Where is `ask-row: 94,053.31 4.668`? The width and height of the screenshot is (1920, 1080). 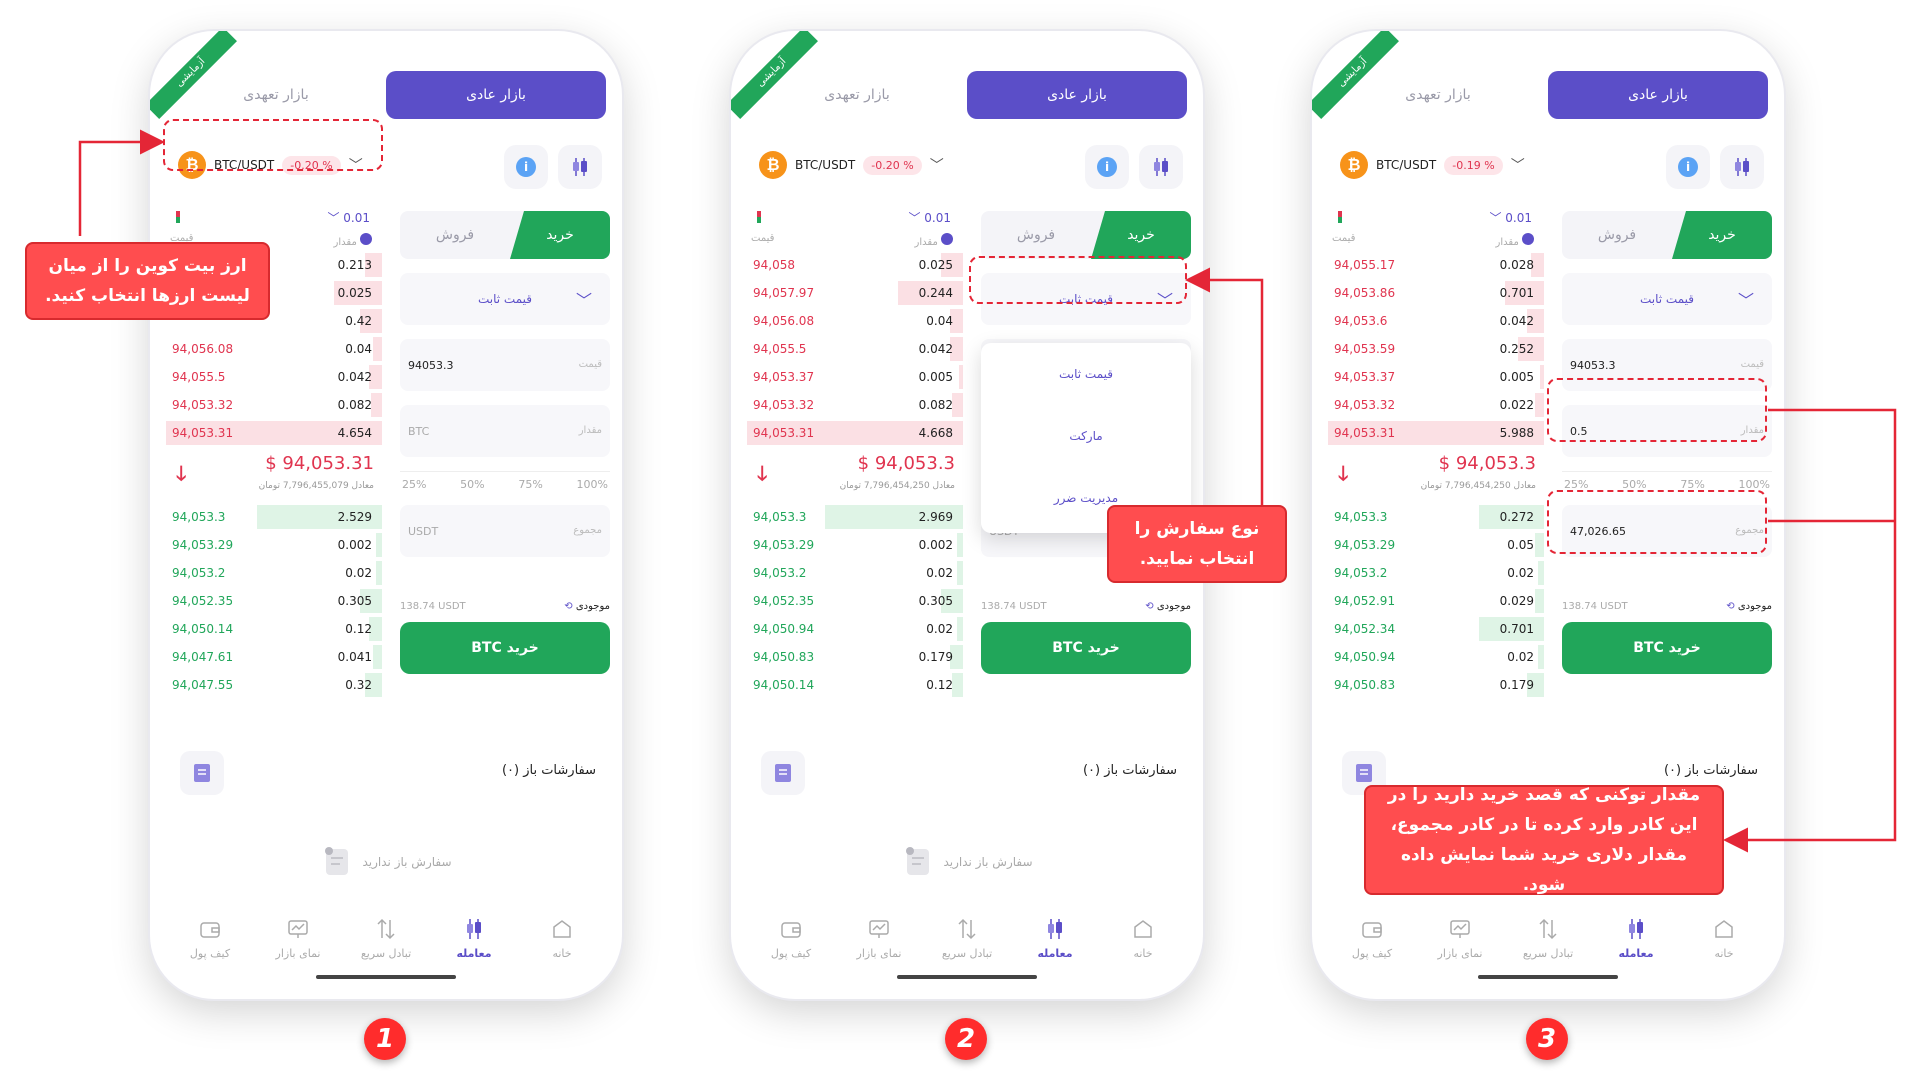 ask-row: 94,053.31 4.668 is located at coordinates (855, 433).